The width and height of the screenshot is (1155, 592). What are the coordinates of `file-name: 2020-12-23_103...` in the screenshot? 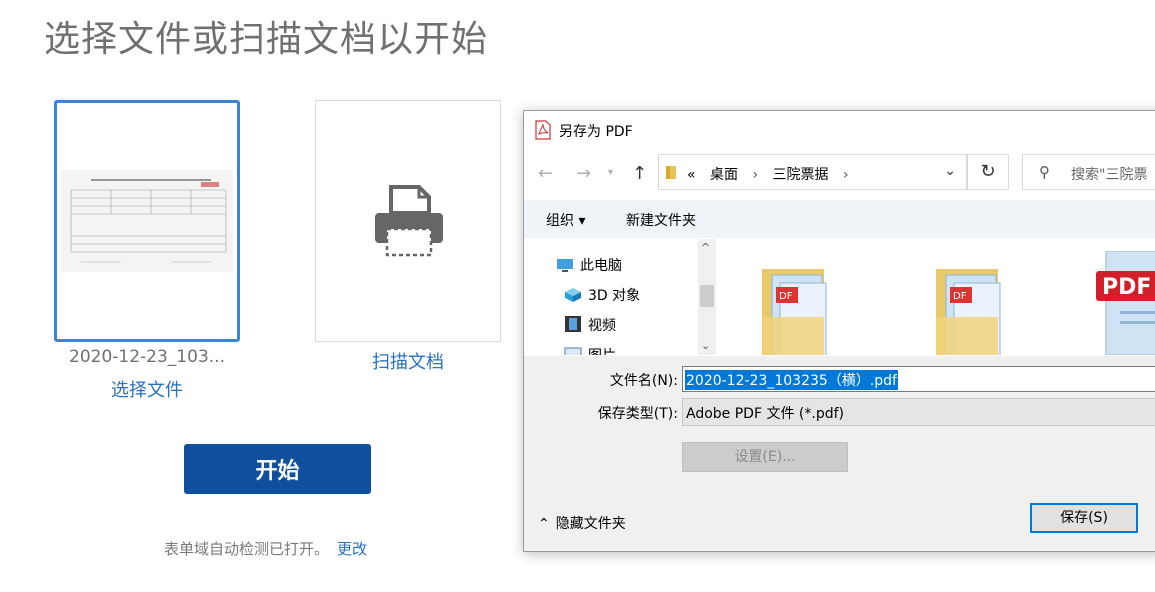 It's located at (147, 357).